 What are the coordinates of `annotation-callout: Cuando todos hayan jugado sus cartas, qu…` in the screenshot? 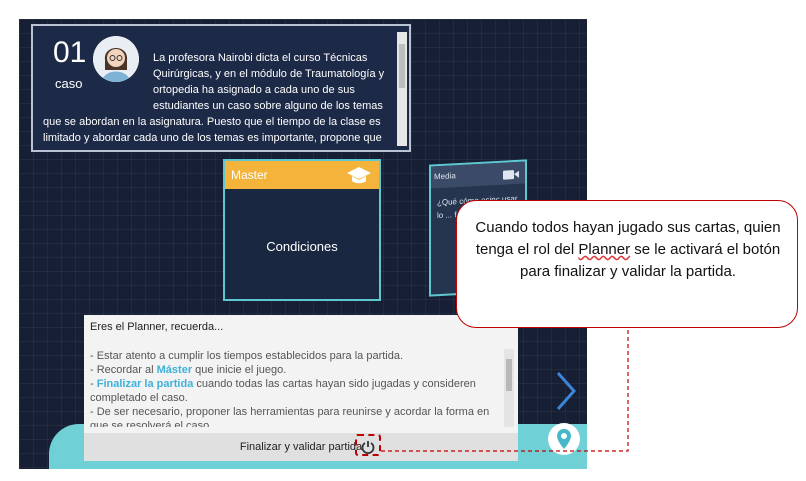 It's located at (627, 264).